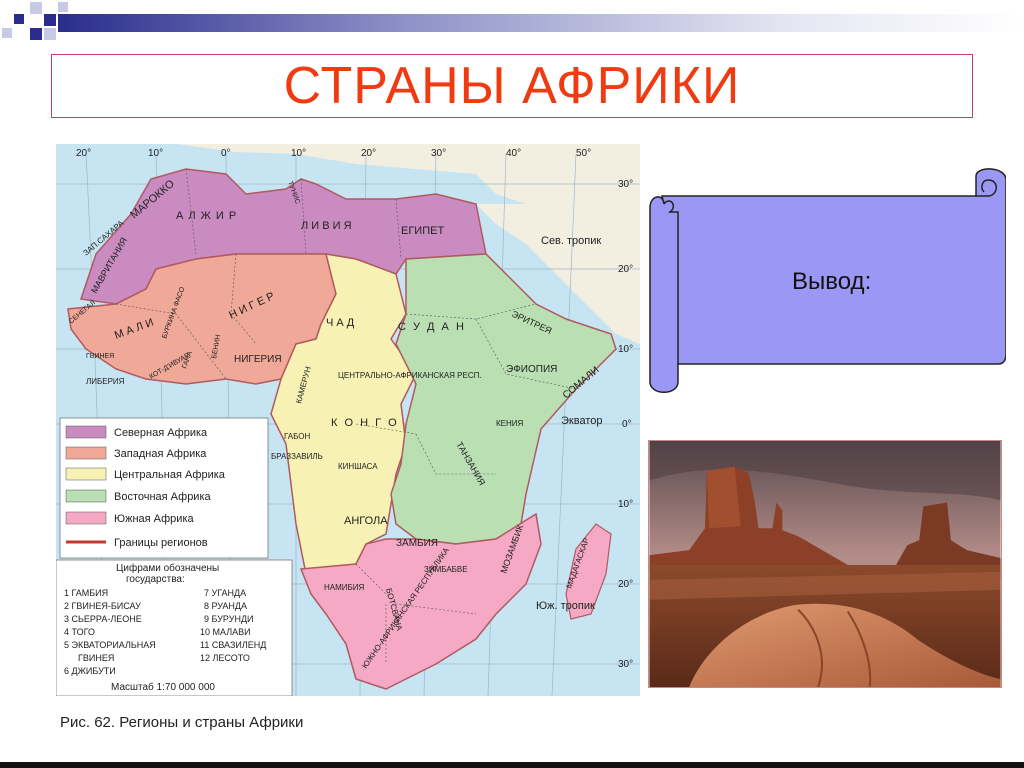 The image size is (1024, 768). Describe the element at coordinates (86, 593) in the screenshot. I see `numbered-state: 1 ГАМБИЯ` at that location.